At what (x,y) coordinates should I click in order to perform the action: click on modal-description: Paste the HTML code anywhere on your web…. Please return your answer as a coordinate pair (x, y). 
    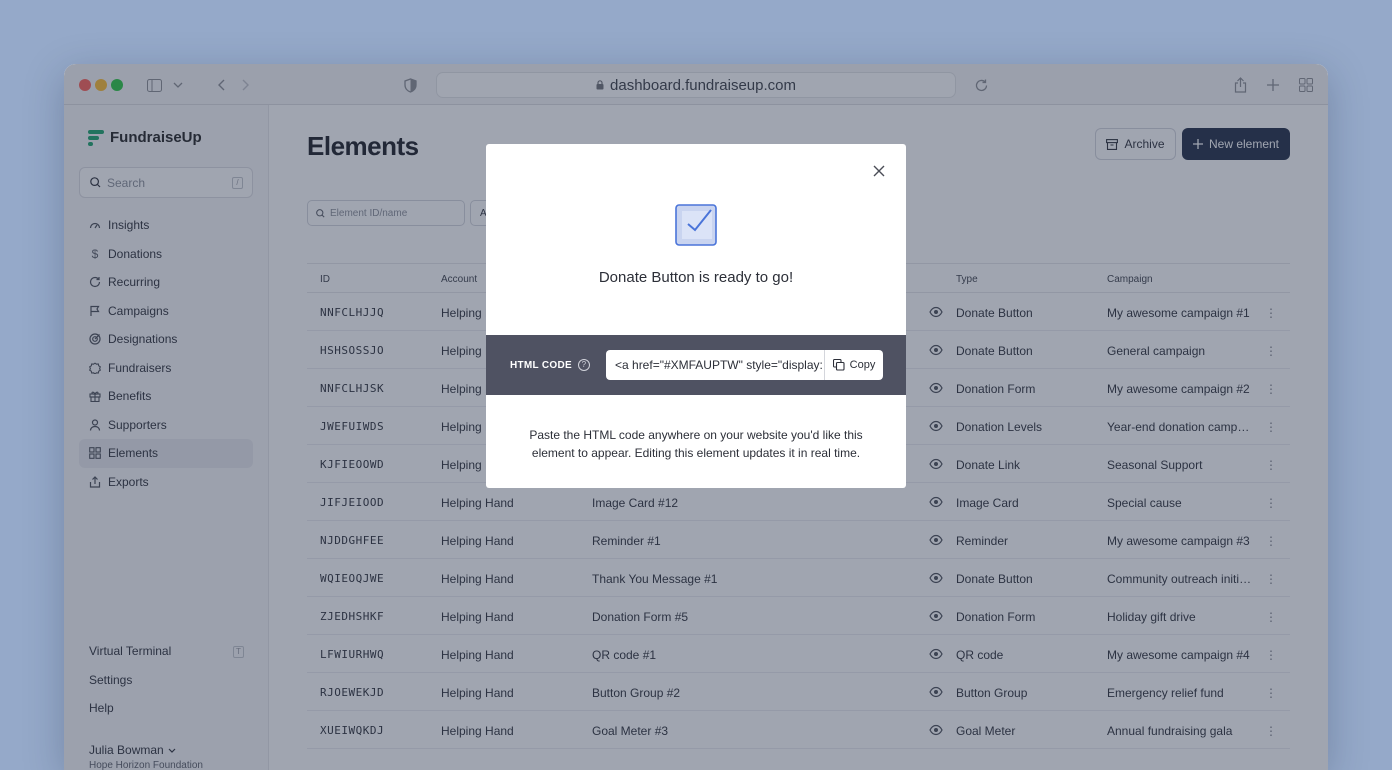
    Looking at the image, I should click on (696, 444).